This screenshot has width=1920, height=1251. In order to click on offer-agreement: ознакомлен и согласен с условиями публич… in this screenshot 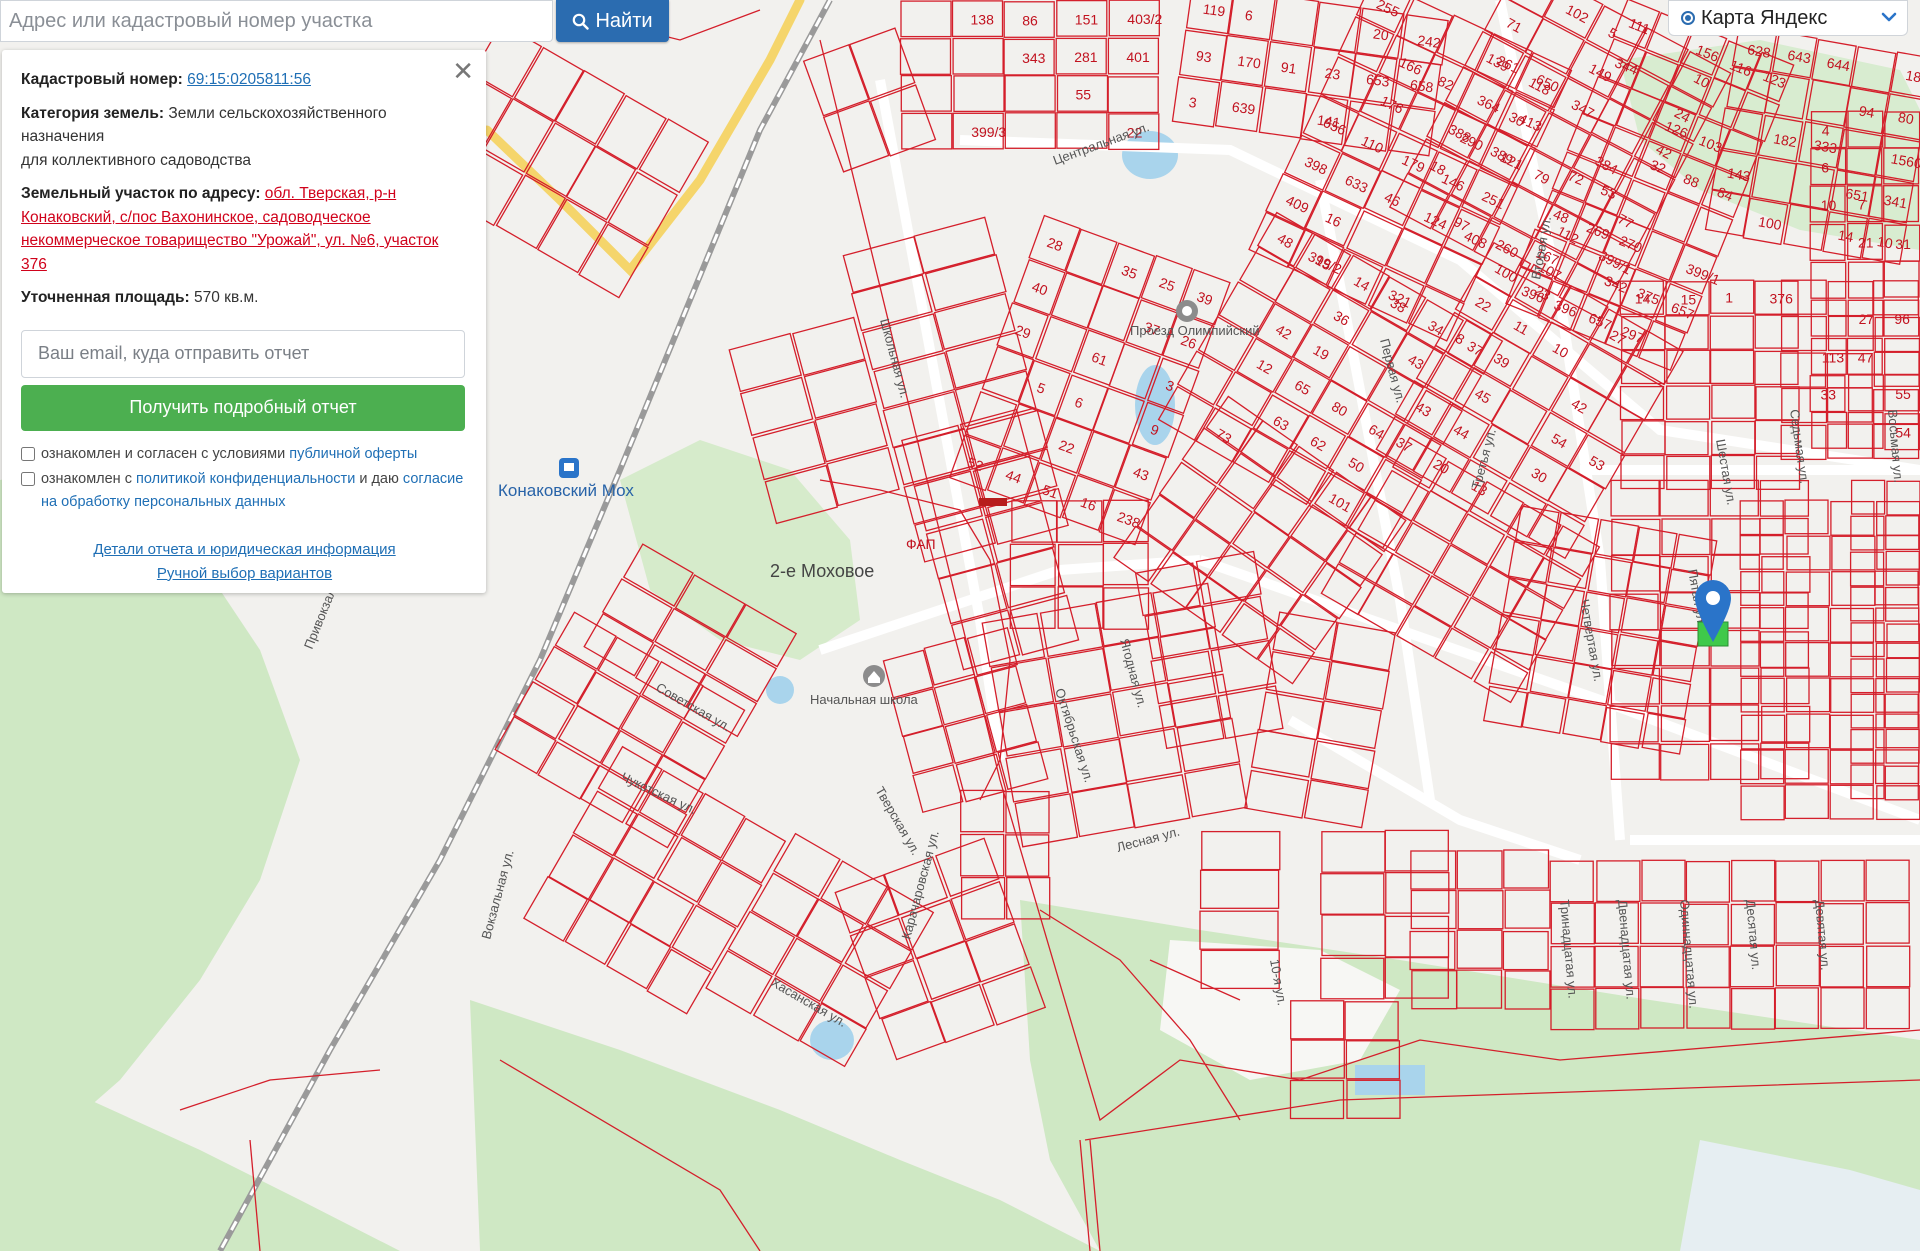, I will do `click(244, 454)`.